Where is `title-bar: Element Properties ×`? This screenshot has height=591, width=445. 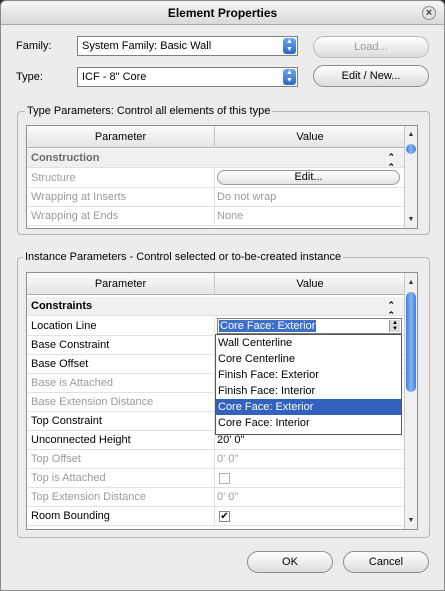
title-bar: Element Properties × is located at coordinates (222, 13).